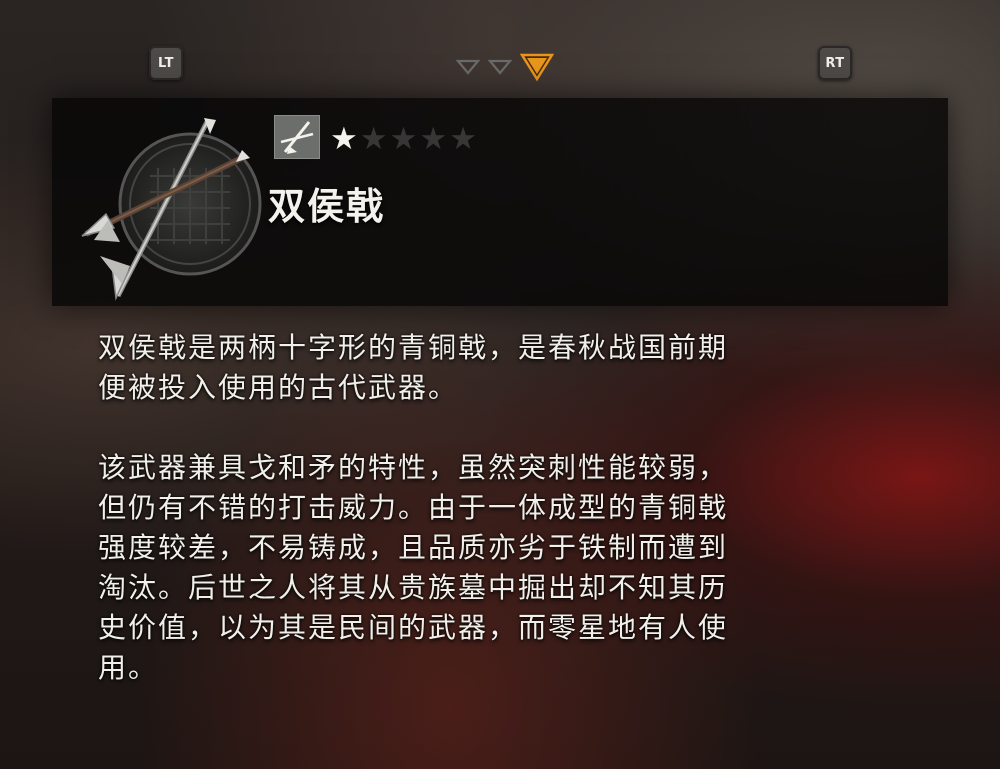 This screenshot has width=1000, height=769. What do you see at coordinates (344, 139) in the screenshot?
I see `star-icon: ★` at bounding box center [344, 139].